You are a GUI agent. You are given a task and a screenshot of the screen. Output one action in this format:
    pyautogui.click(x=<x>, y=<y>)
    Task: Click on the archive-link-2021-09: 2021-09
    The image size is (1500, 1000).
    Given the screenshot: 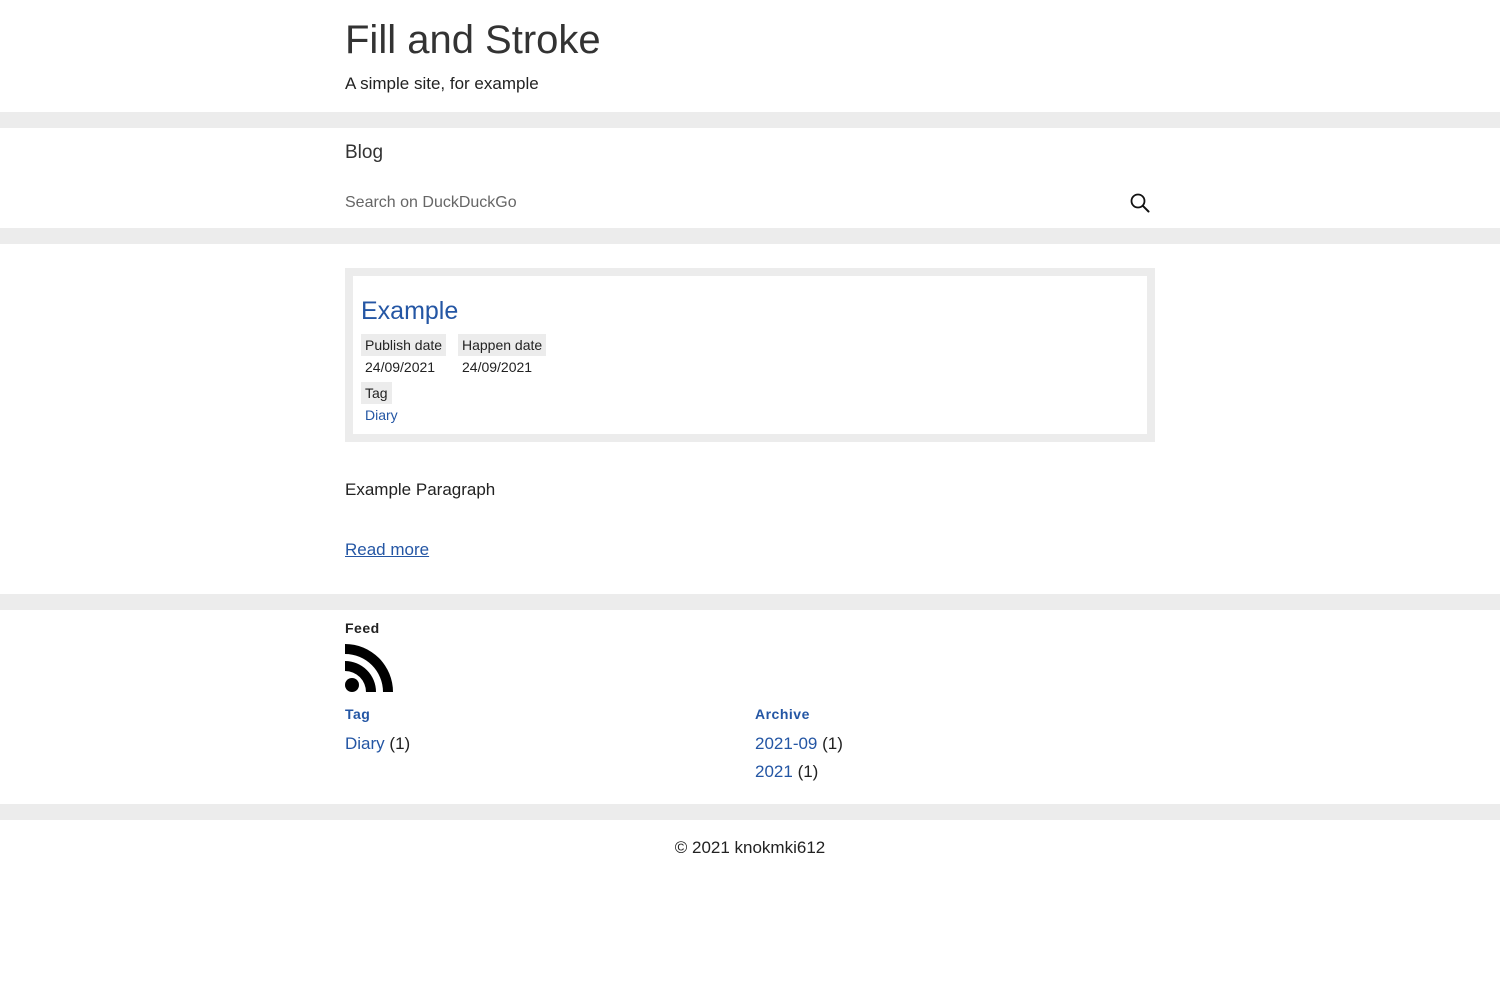 What is the action you would take?
    pyautogui.click(x=786, y=743)
    